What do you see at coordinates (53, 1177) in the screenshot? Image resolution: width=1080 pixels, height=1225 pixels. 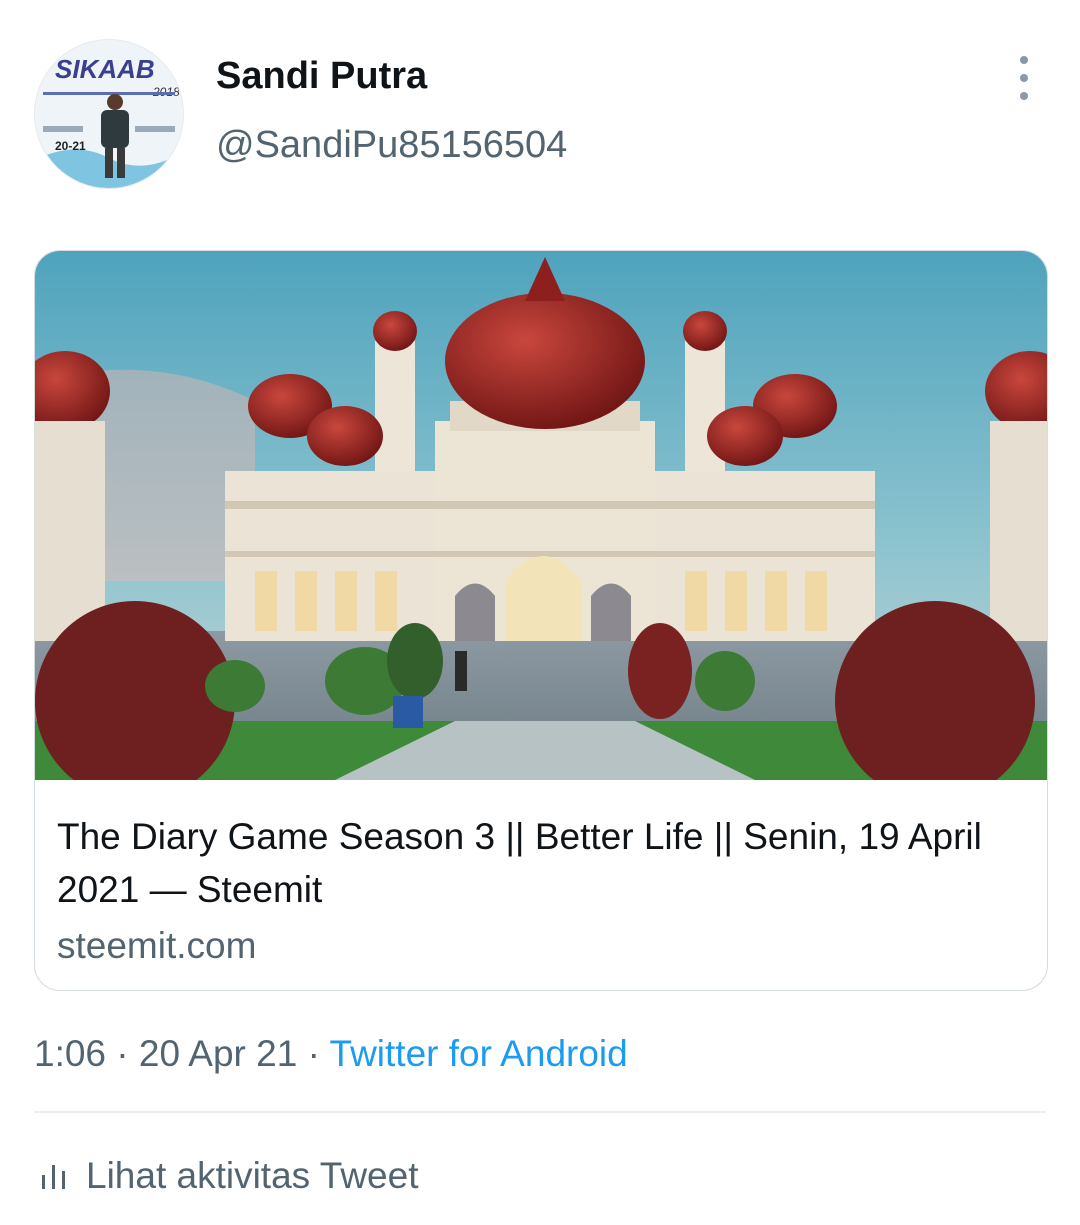 I see `bar-chart-icon` at bounding box center [53, 1177].